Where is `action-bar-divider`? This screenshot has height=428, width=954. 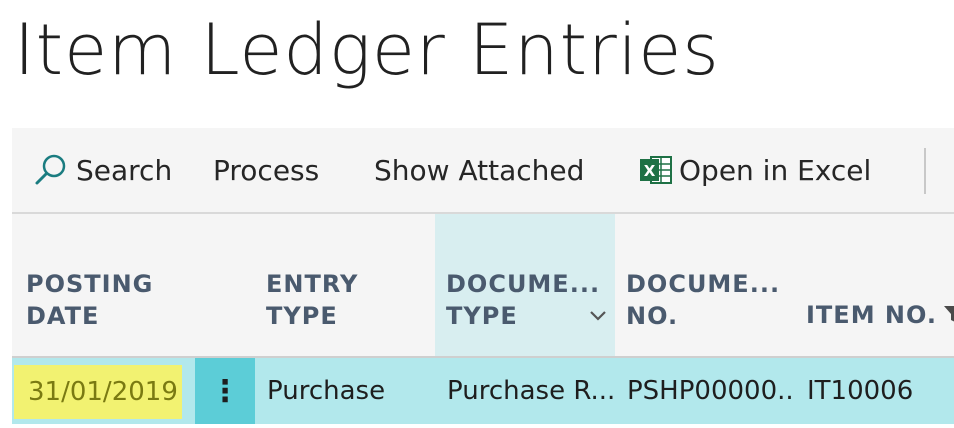 action-bar-divider is located at coordinates (925, 171).